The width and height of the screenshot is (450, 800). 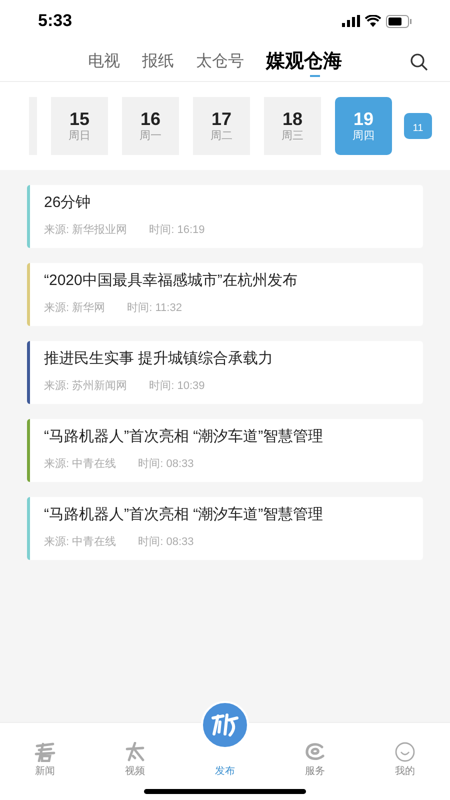 What do you see at coordinates (221, 137) in the screenshot?
I see `date-weekday: 周二` at bounding box center [221, 137].